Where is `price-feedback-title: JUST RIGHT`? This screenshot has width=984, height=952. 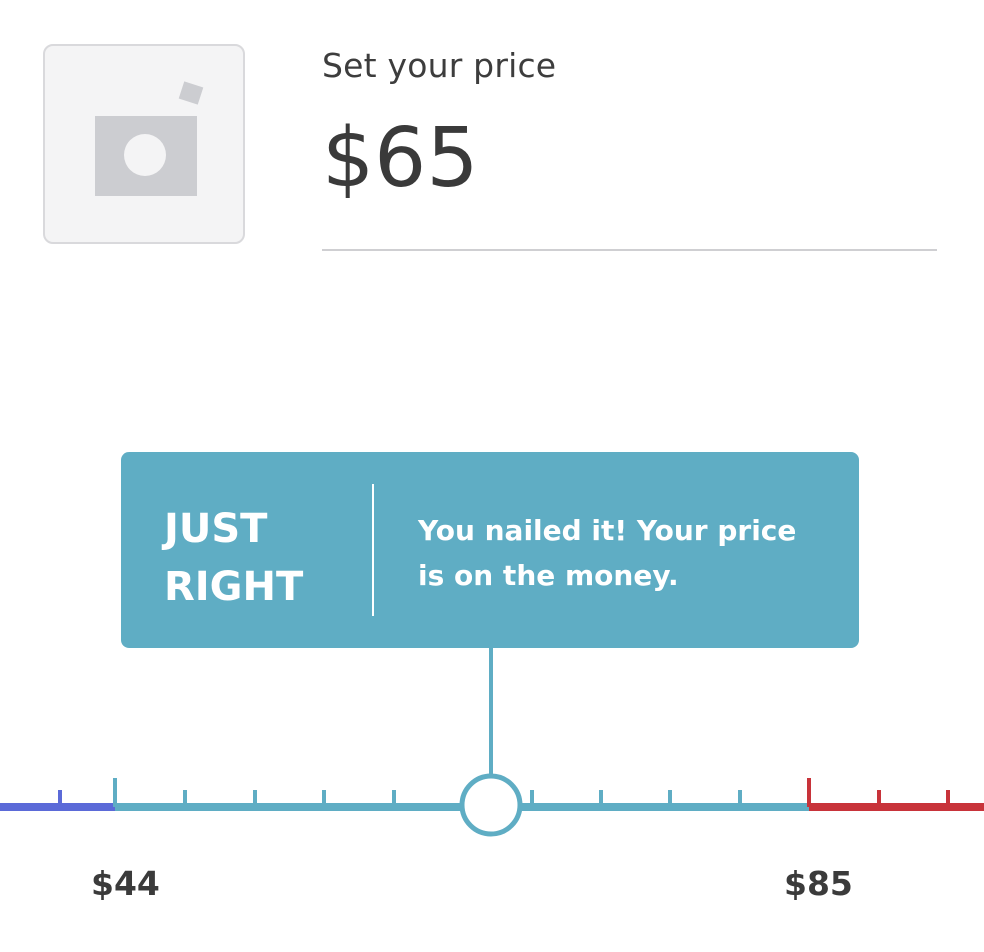
price-feedback-title: JUST RIGHT is located at coordinates (234, 558).